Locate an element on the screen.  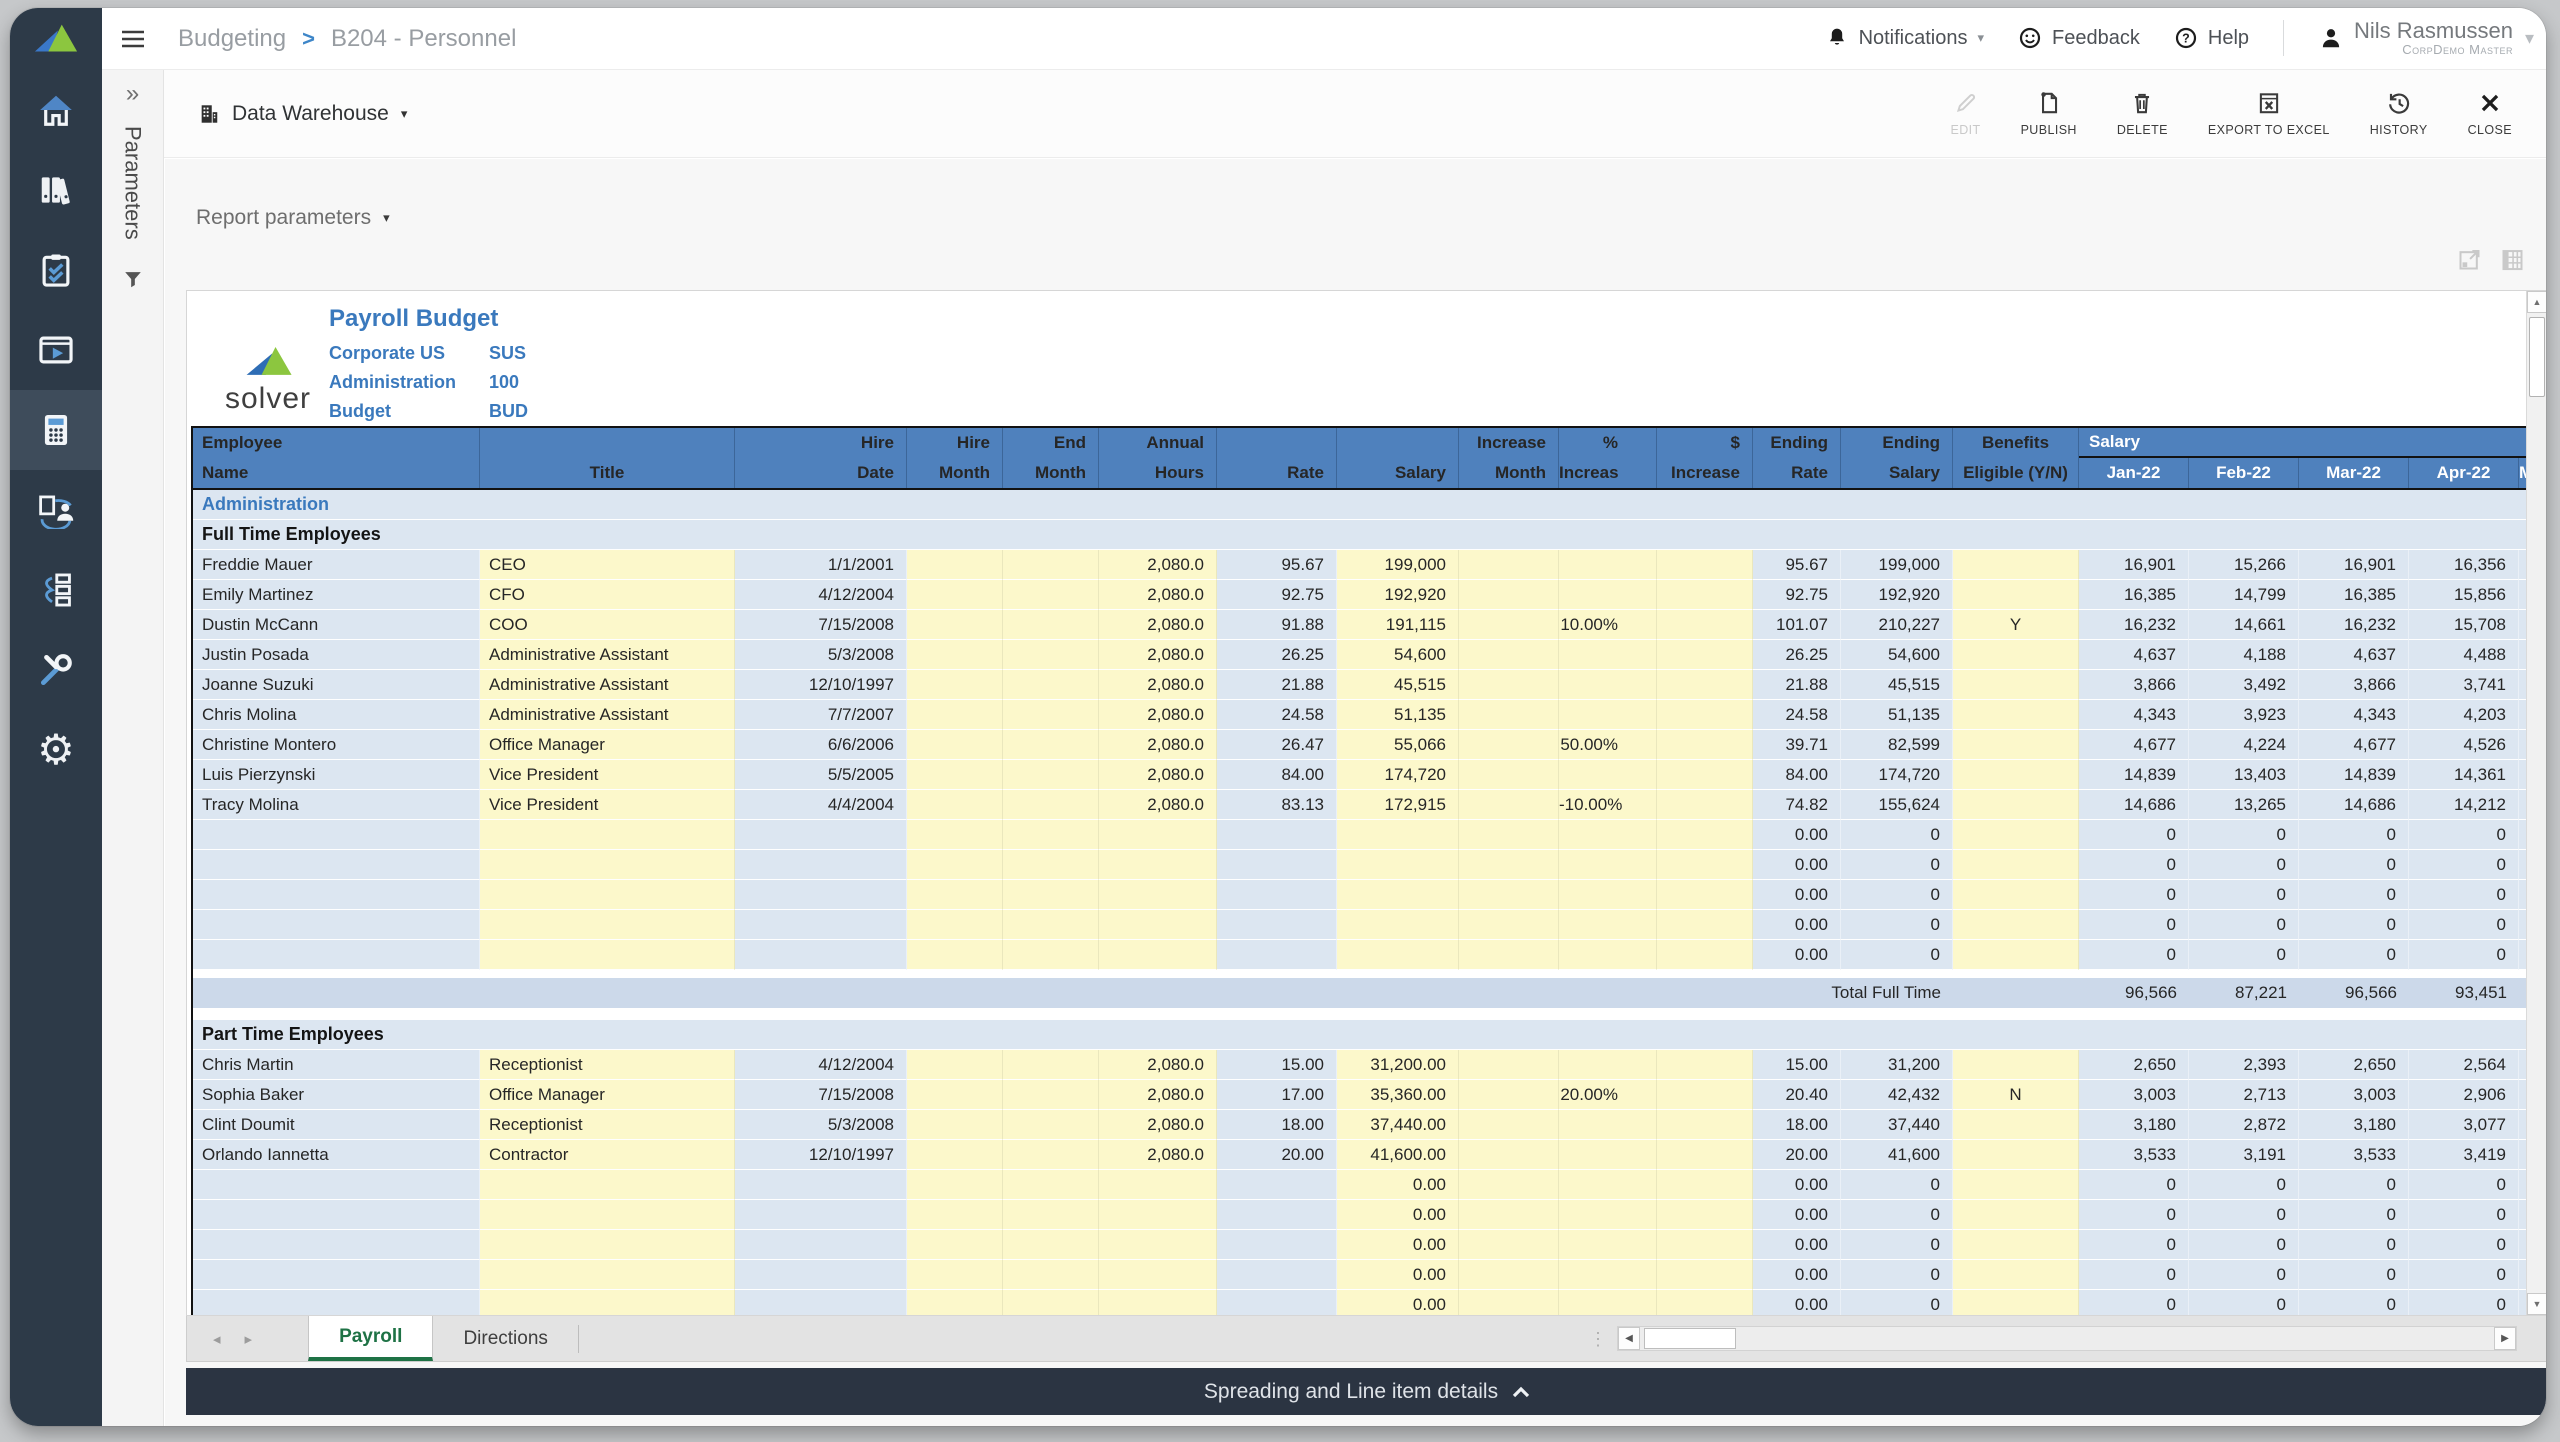
cell: 54,600 is located at coordinates (1398, 655).